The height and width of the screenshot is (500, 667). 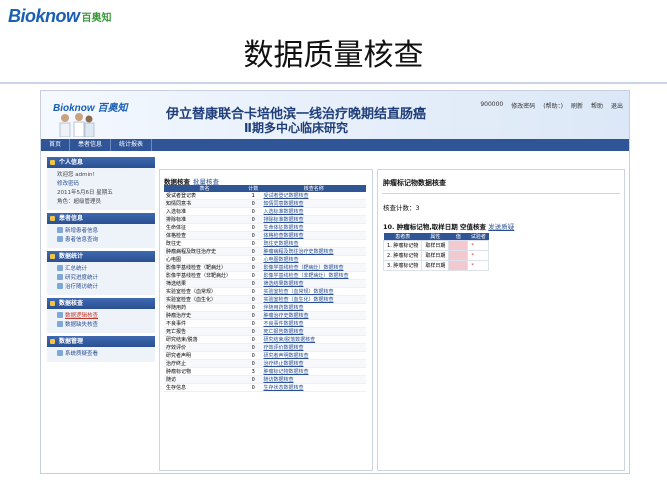 I want to click on table-name-cell: 疗效评价, so click(x=205, y=347).